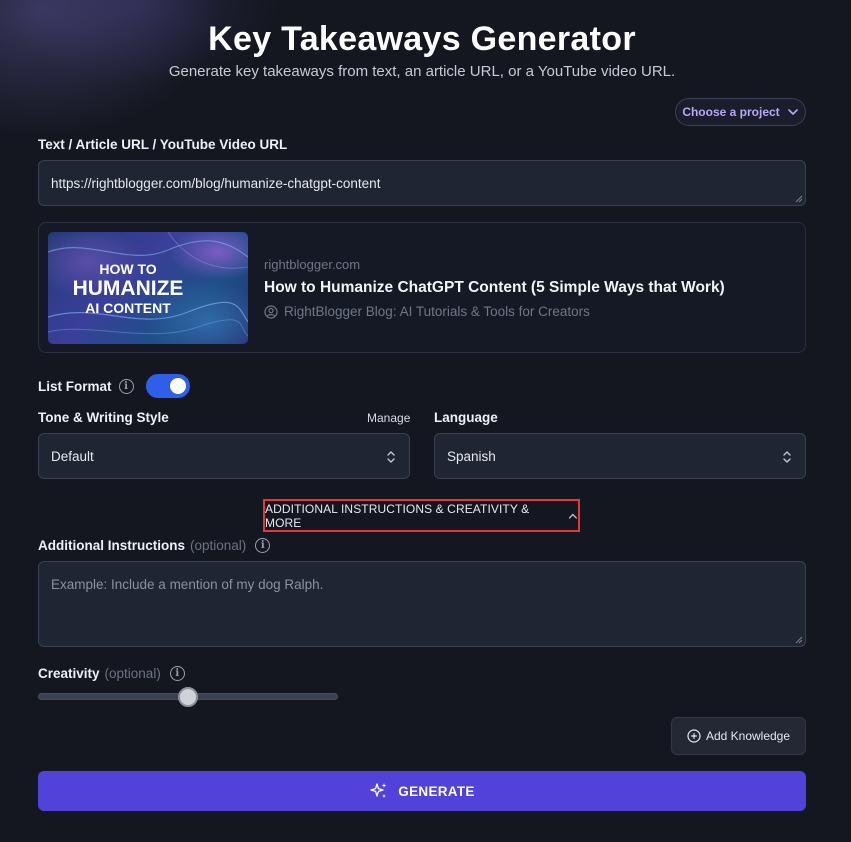 The width and height of the screenshot is (851, 842). Describe the element at coordinates (128, 269) in the screenshot. I see `thumbnail-line-1: HOW TO` at that location.